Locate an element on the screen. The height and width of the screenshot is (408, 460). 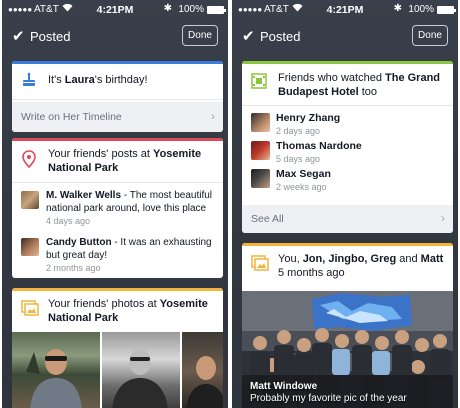
film-icon is located at coordinates (259, 81).